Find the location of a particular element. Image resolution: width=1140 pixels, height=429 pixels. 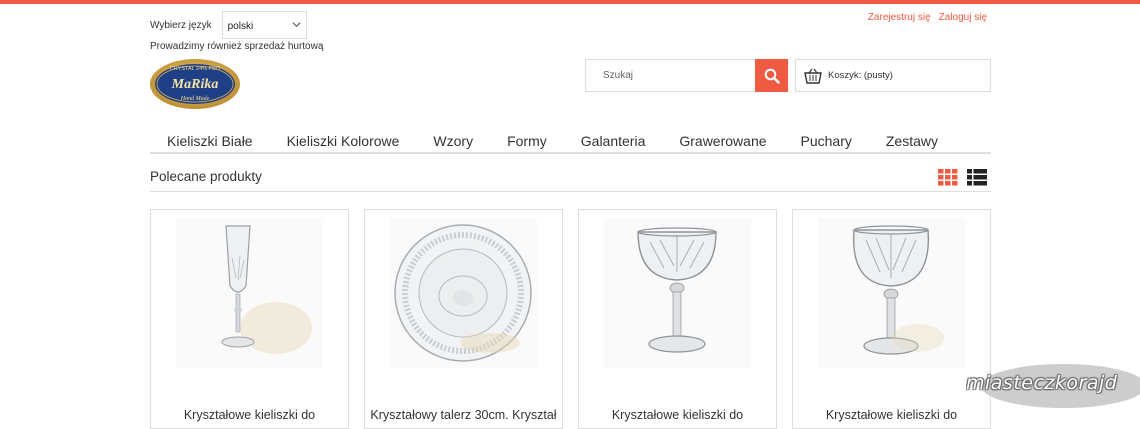

nav-item-kieliszki-biale: Kieliszki Białe is located at coordinates (210, 140).